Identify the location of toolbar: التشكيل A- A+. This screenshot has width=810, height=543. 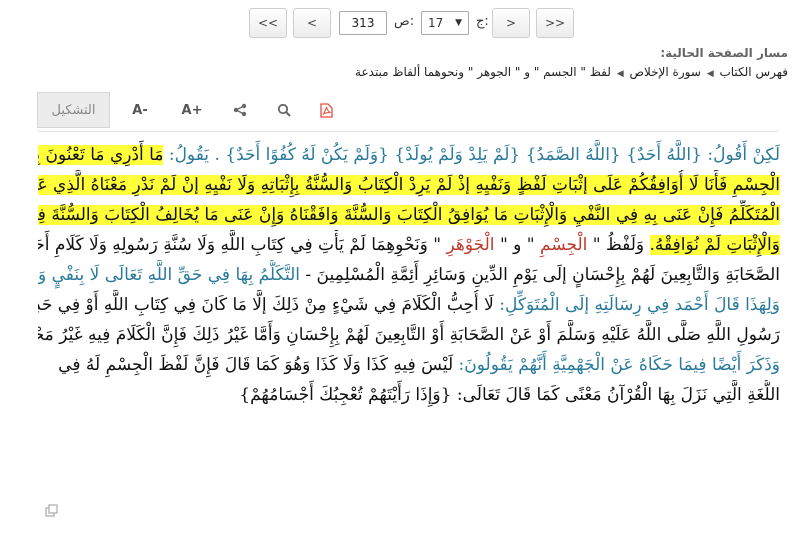
(405, 111).